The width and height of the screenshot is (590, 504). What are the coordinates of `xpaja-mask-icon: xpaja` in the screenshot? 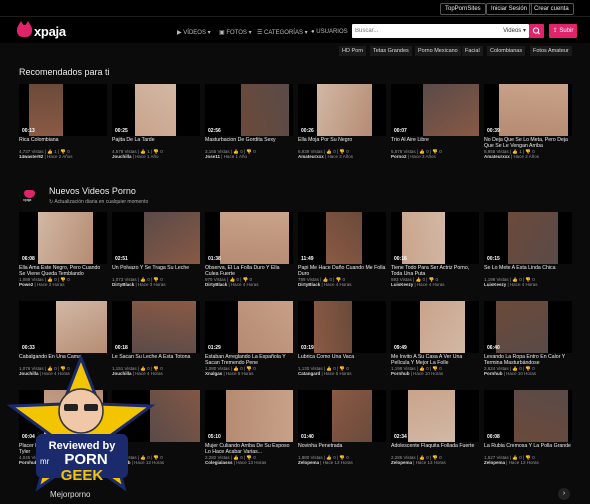 It's located at (30, 195).